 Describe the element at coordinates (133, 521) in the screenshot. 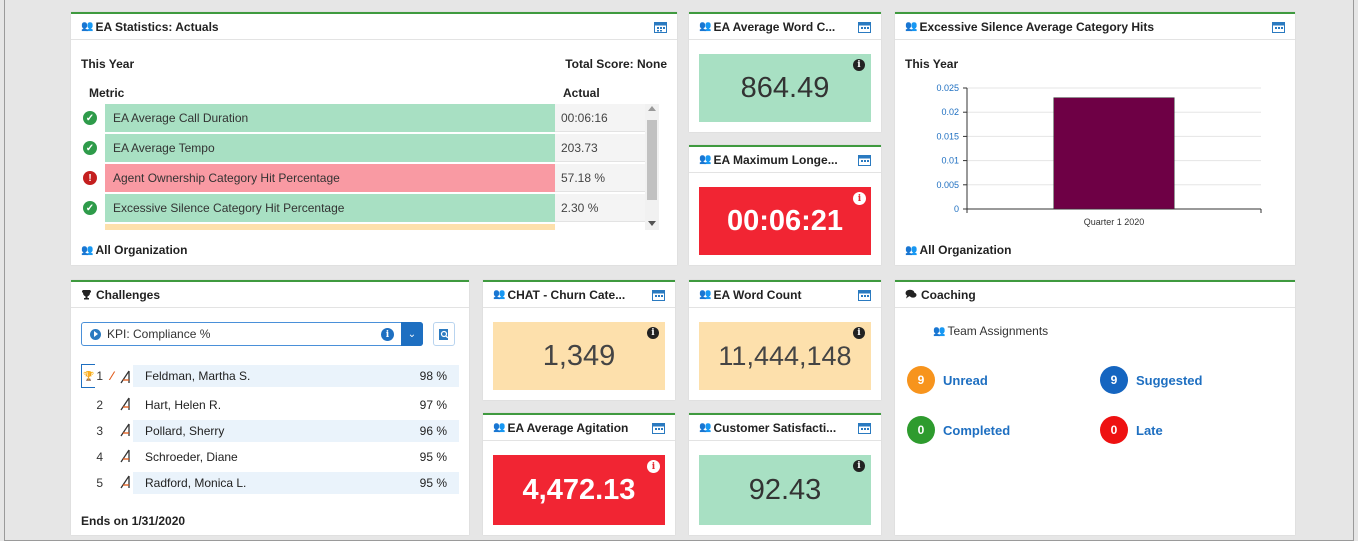

I see `challenge-end-date: Ends on 1/31/2020` at that location.